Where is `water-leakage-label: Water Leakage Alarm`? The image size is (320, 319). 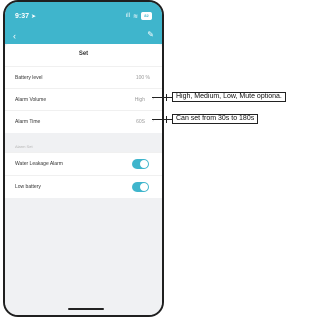 water-leakage-label: Water Leakage Alarm is located at coordinates (39, 164).